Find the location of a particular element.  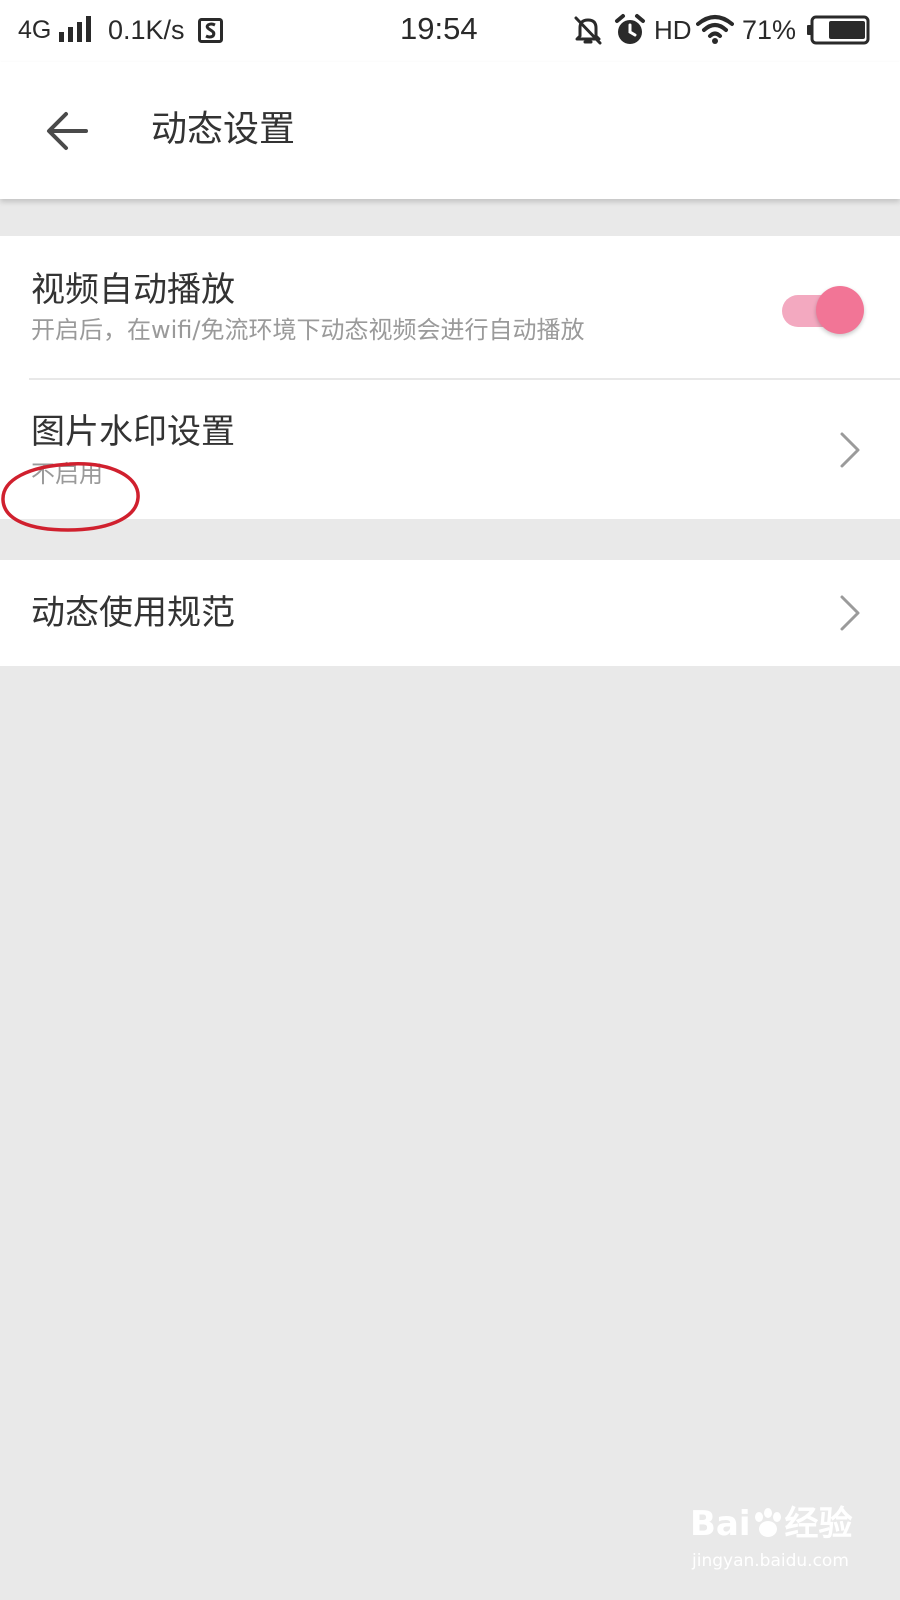

status-bar: 4G 0.1K/s 19:54 HD 71% is located at coordinates (450, 31).